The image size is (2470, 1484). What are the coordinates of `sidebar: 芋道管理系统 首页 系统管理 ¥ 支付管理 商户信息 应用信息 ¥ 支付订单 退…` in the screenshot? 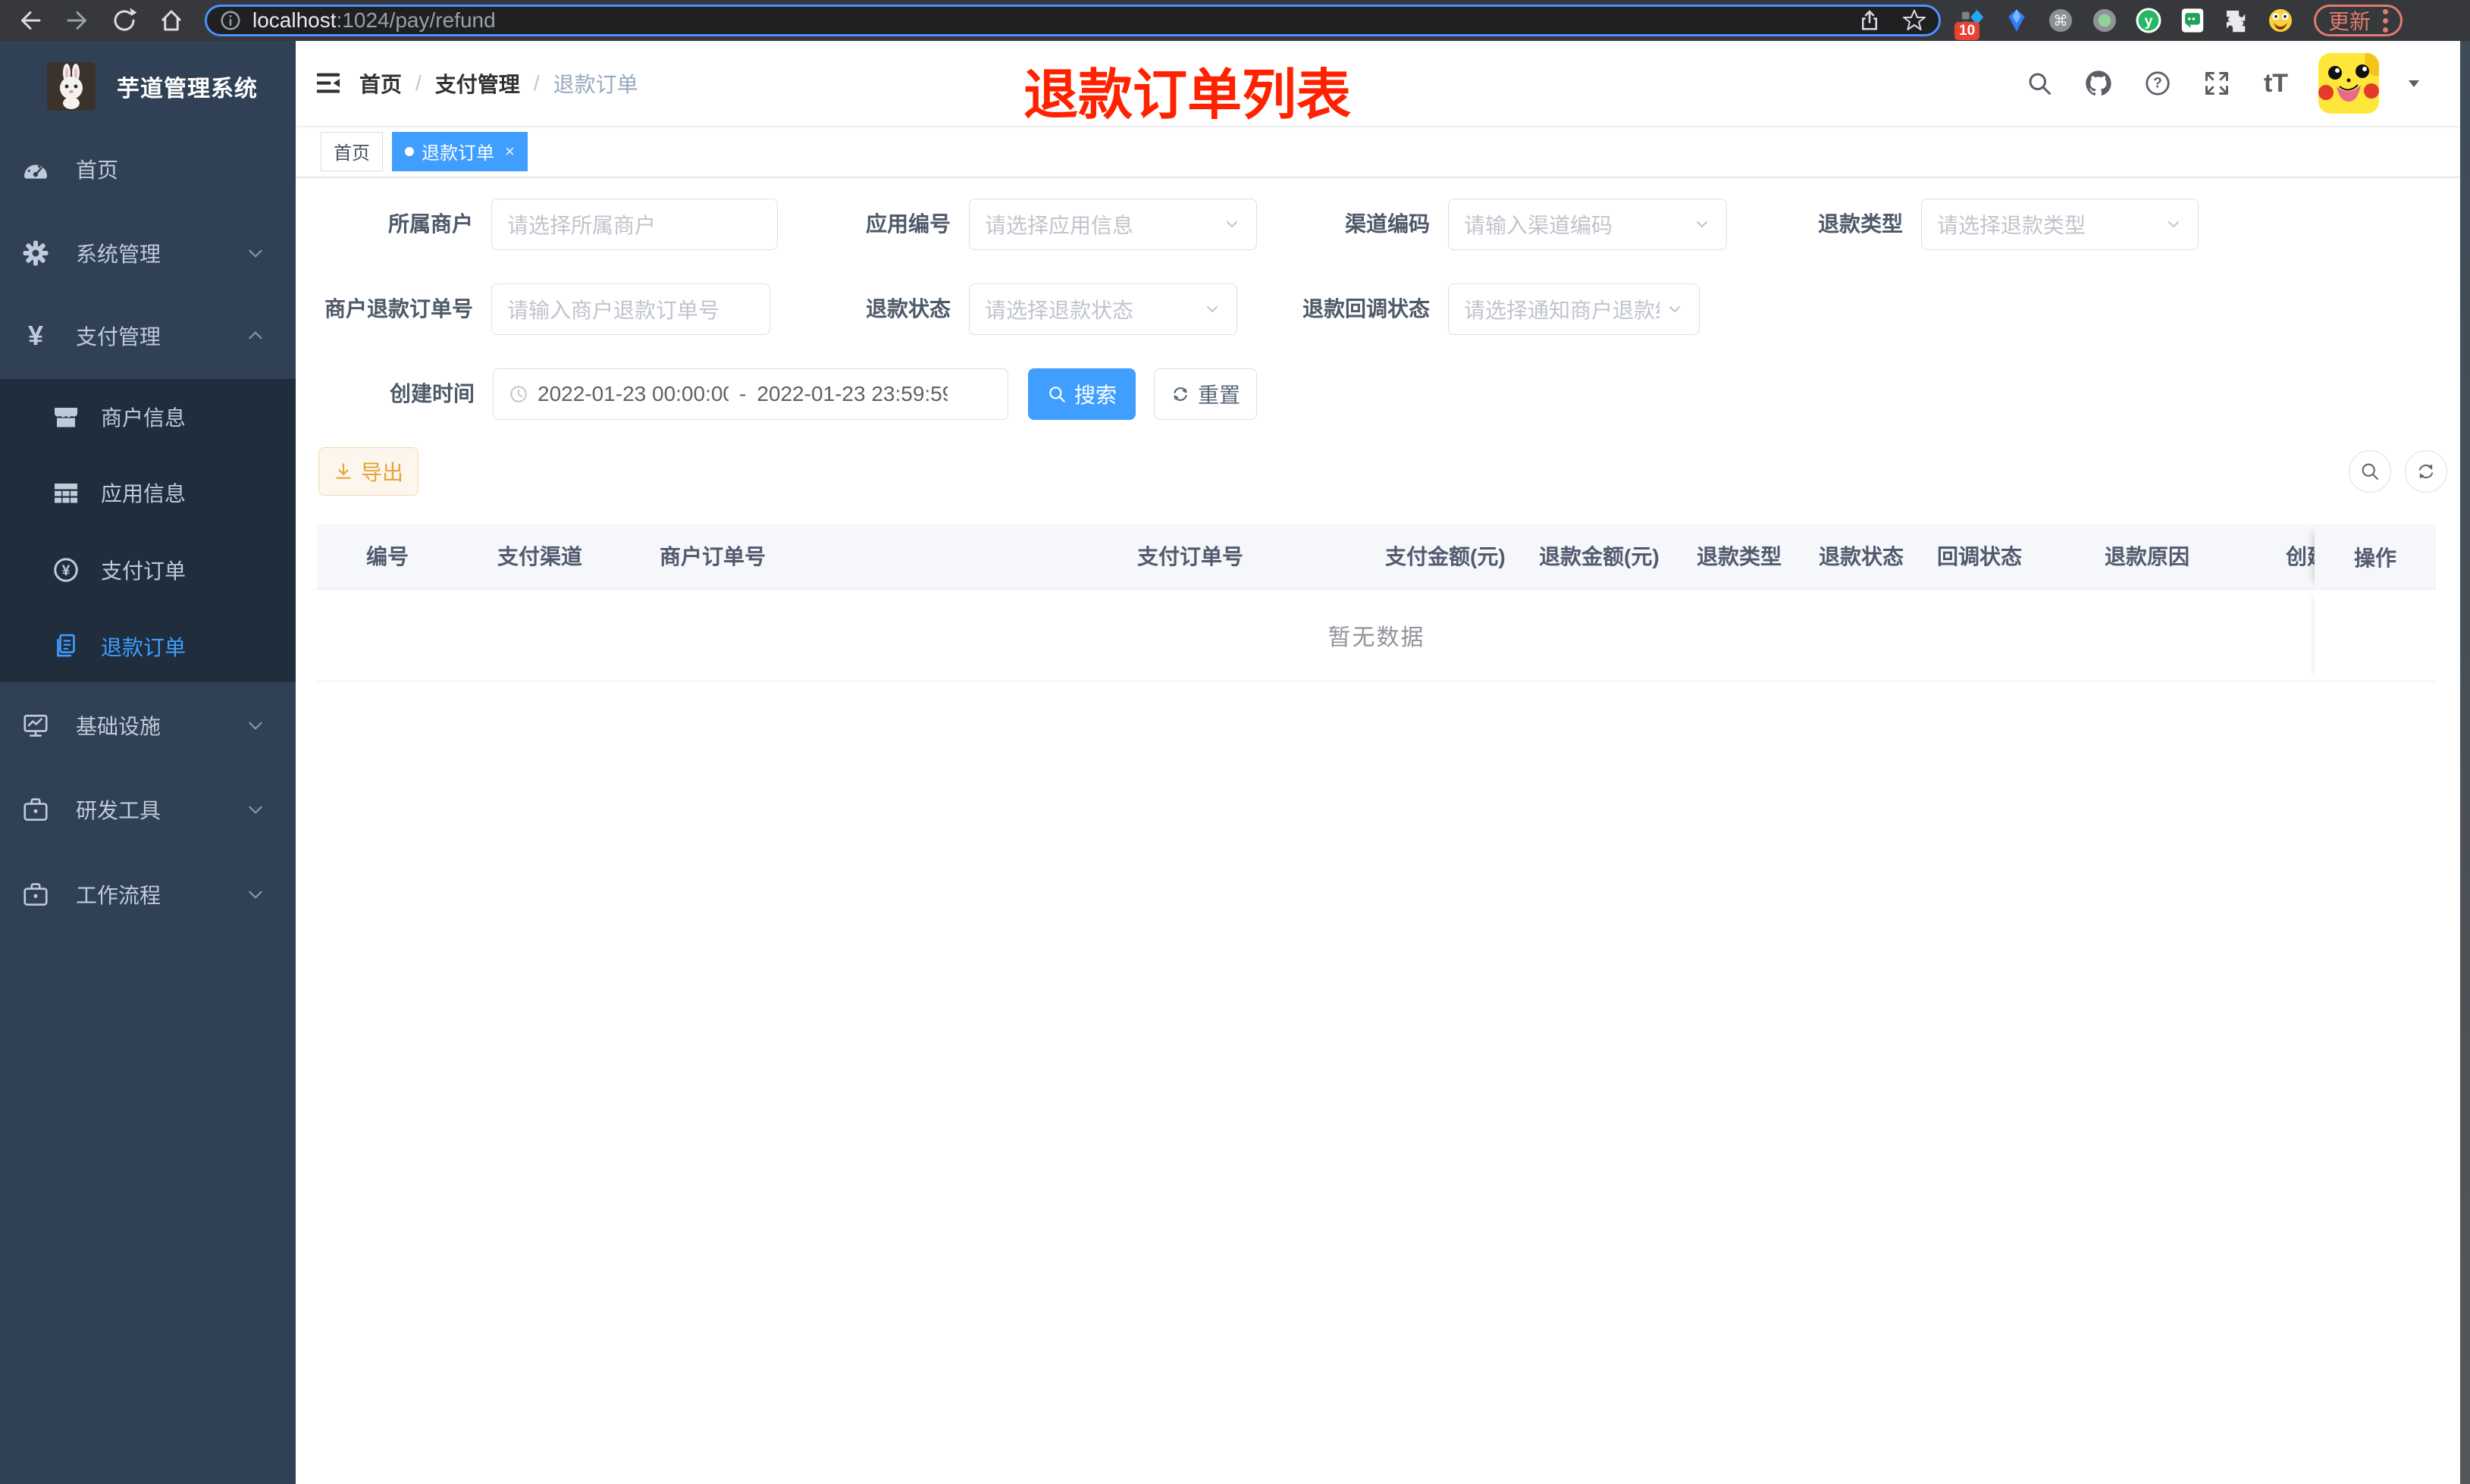 It's located at (148, 762).